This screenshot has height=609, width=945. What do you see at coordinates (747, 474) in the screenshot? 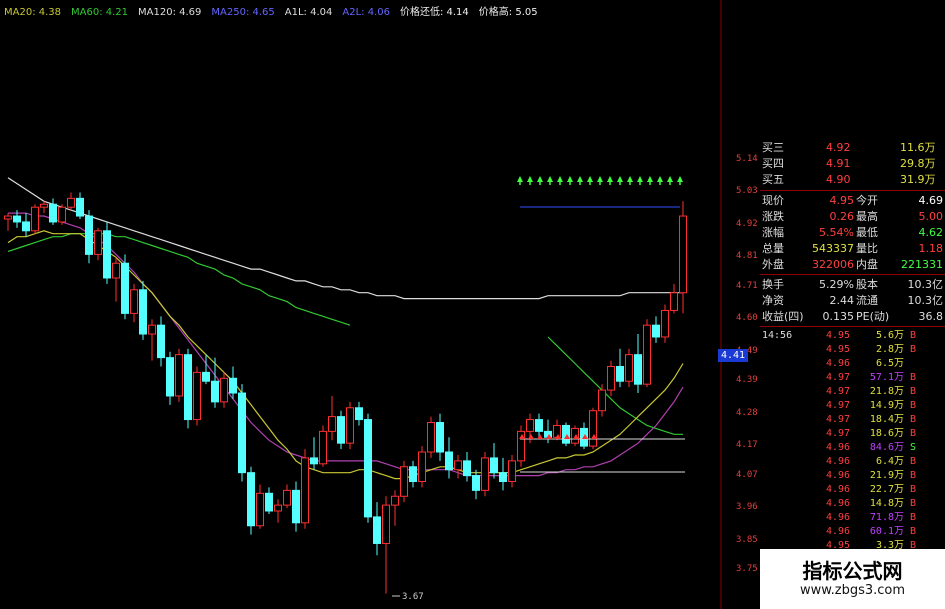
I see `axis-tick-label: 4.07` at bounding box center [747, 474].